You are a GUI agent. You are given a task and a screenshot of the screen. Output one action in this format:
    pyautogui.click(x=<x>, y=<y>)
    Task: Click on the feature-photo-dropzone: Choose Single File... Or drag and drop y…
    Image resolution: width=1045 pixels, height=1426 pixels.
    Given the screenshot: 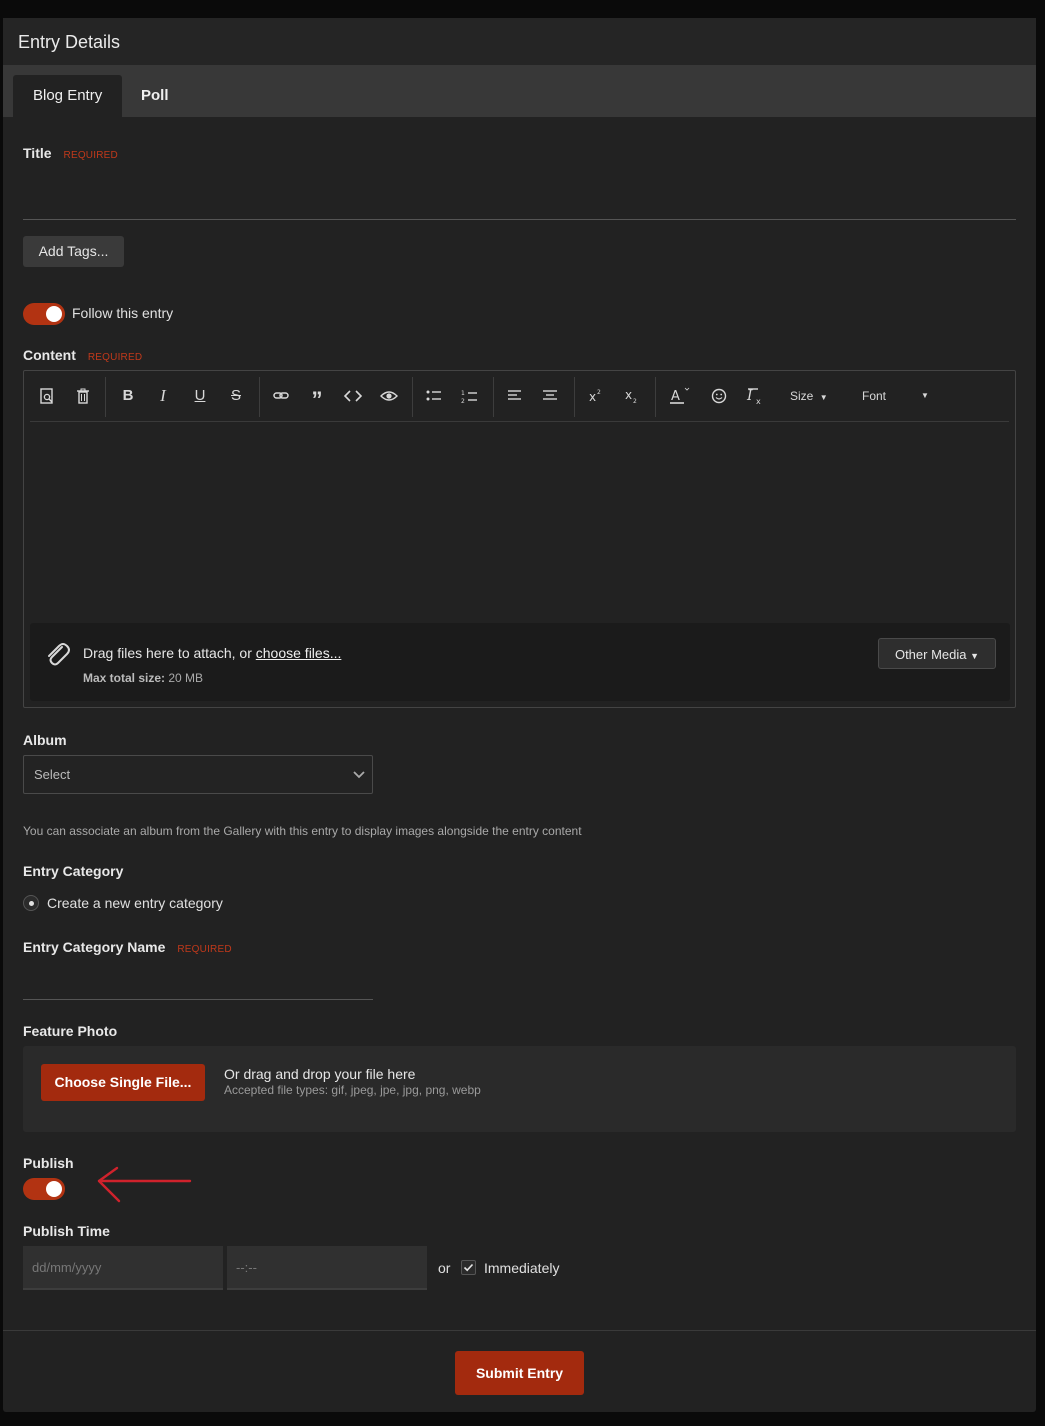 What is the action you would take?
    pyautogui.click(x=519, y=1089)
    